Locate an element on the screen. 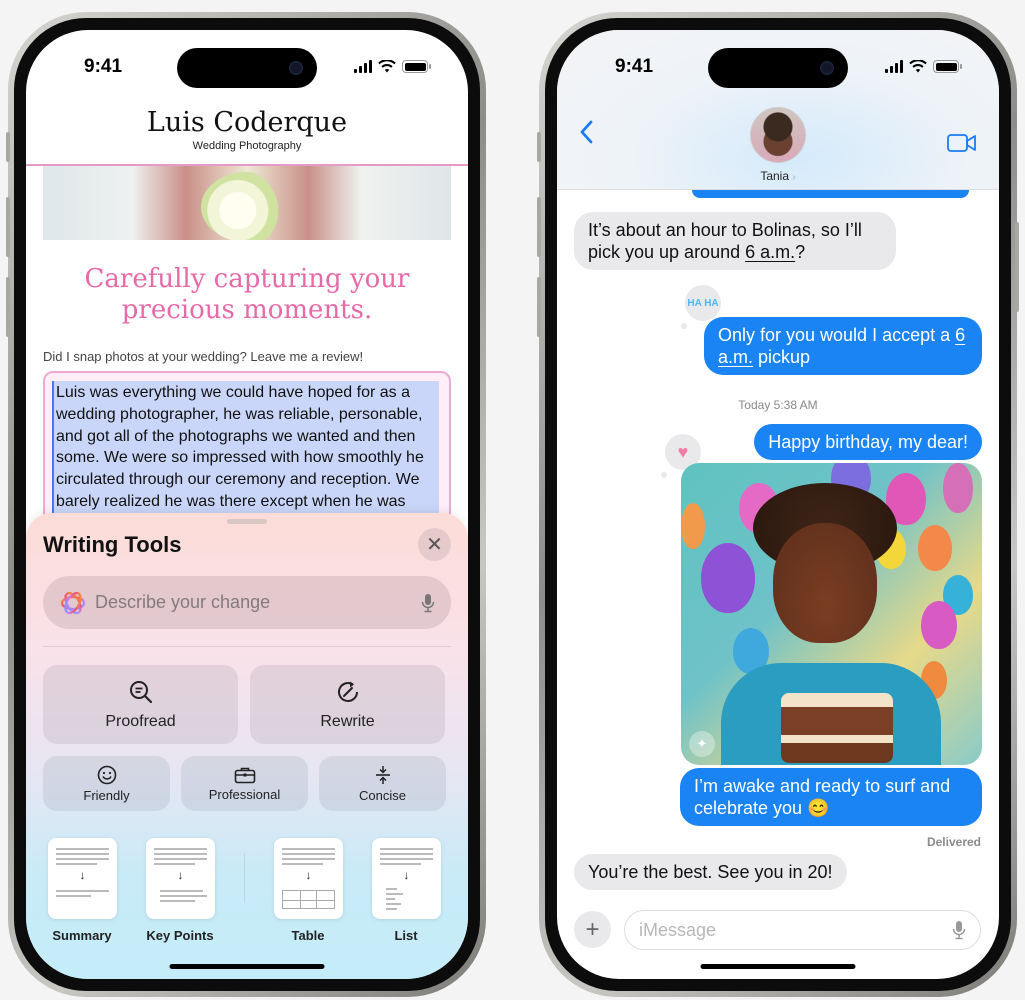 The width and height of the screenshot is (1025, 1000). describe-change-field is located at coordinates (247, 602).